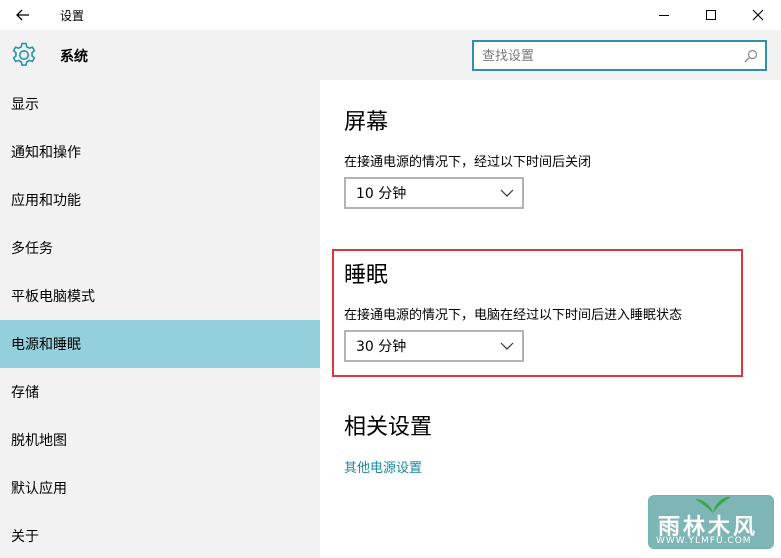  Describe the element at coordinates (160, 296) in the screenshot. I see `sidebar-item-tablet-mode: 平板电脑模式` at that location.